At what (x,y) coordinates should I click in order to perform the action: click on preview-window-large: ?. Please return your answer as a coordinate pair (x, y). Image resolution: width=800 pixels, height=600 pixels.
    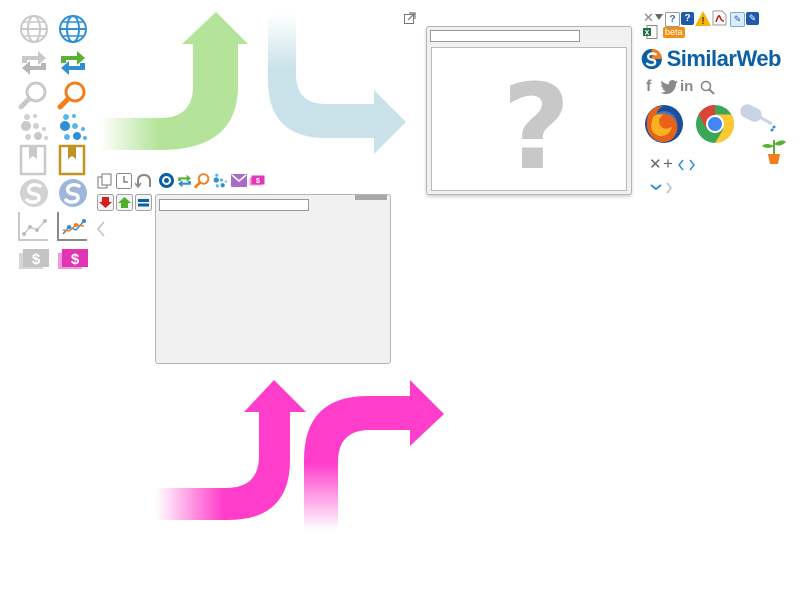
    Looking at the image, I should click on (529, 110).